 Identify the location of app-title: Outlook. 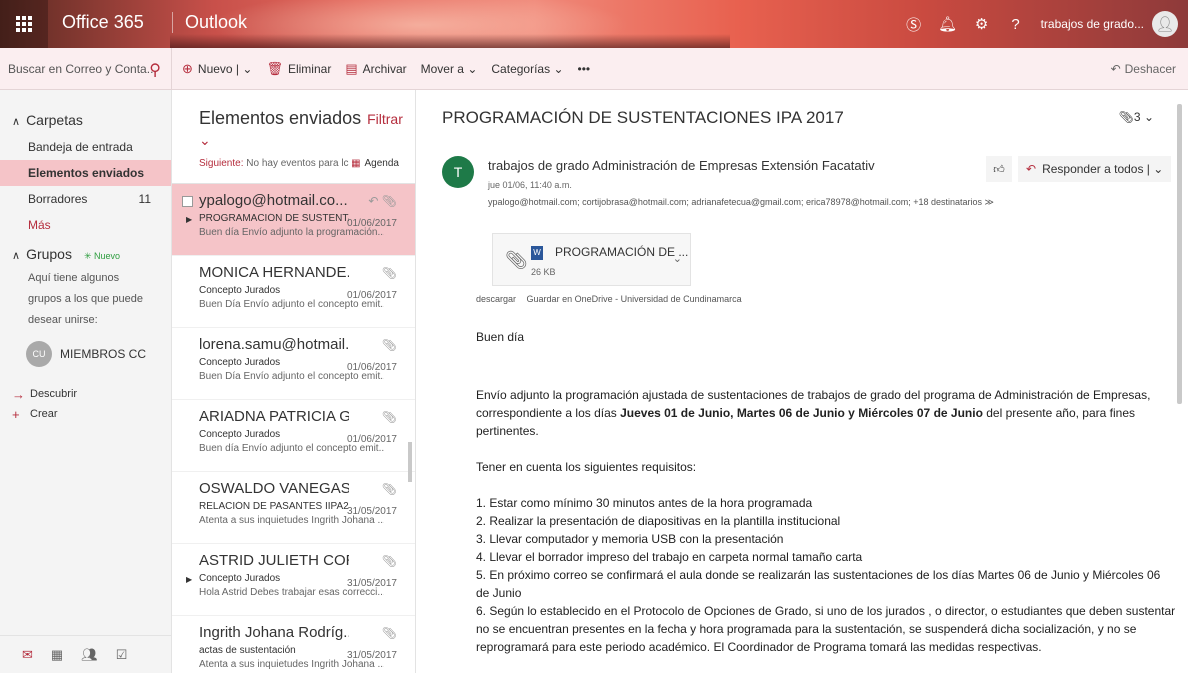
(209, 22).